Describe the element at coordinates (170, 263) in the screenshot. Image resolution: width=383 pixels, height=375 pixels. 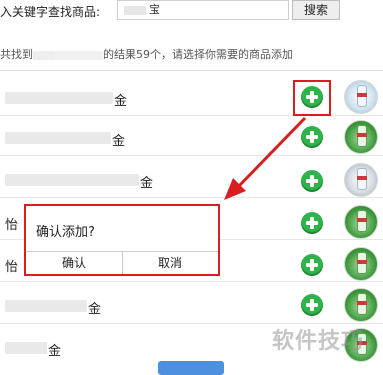
I see `cancel-button: 取消` at that location.